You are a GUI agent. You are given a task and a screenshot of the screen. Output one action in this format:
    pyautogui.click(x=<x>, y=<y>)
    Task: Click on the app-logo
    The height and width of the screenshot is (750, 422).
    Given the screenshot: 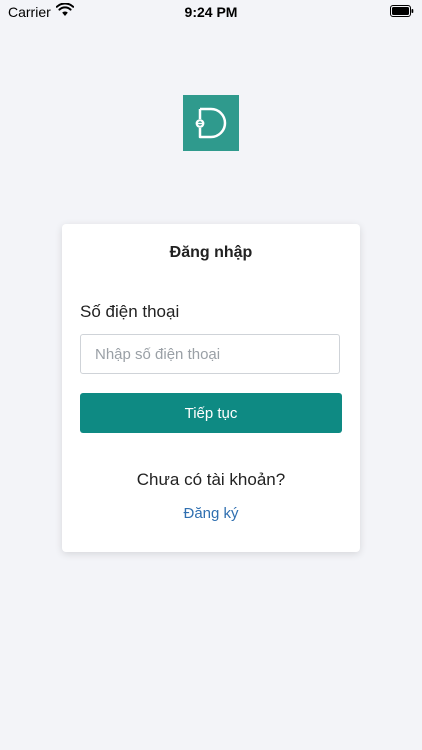 What is the action you would take?
    pyautogui.click(x=211, y=123)
    